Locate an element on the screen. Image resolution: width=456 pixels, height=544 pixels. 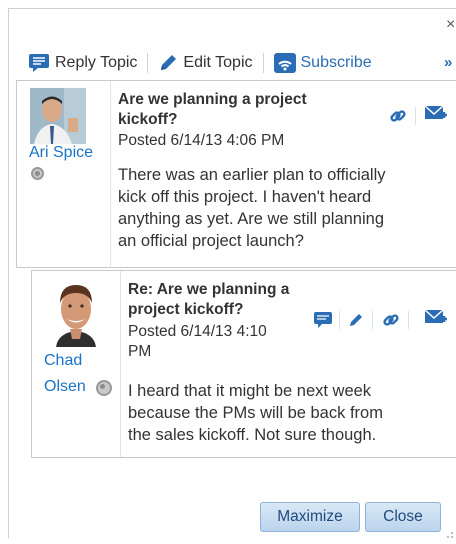
reply-topic-label: Reply Topic is located at coordinates (96, 62).